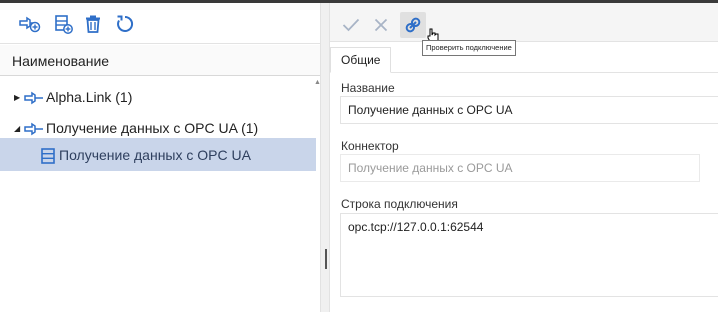 This screenshot has width=718, height=312. I want to click on tree-node-label: Получение данных с OPC UA, so click(155, 155).